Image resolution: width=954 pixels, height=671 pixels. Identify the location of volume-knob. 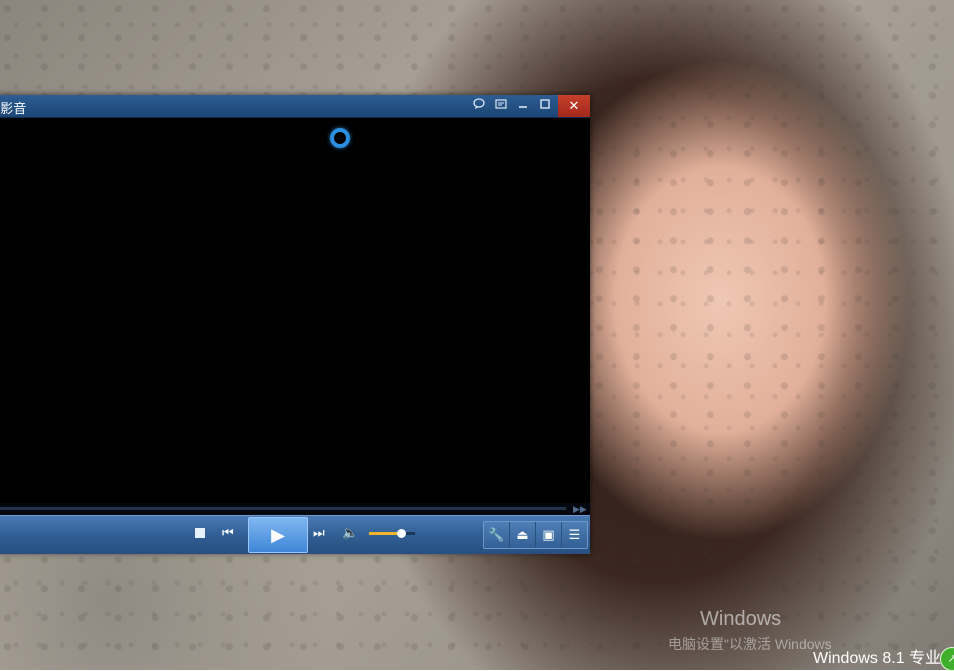
(402, 533).